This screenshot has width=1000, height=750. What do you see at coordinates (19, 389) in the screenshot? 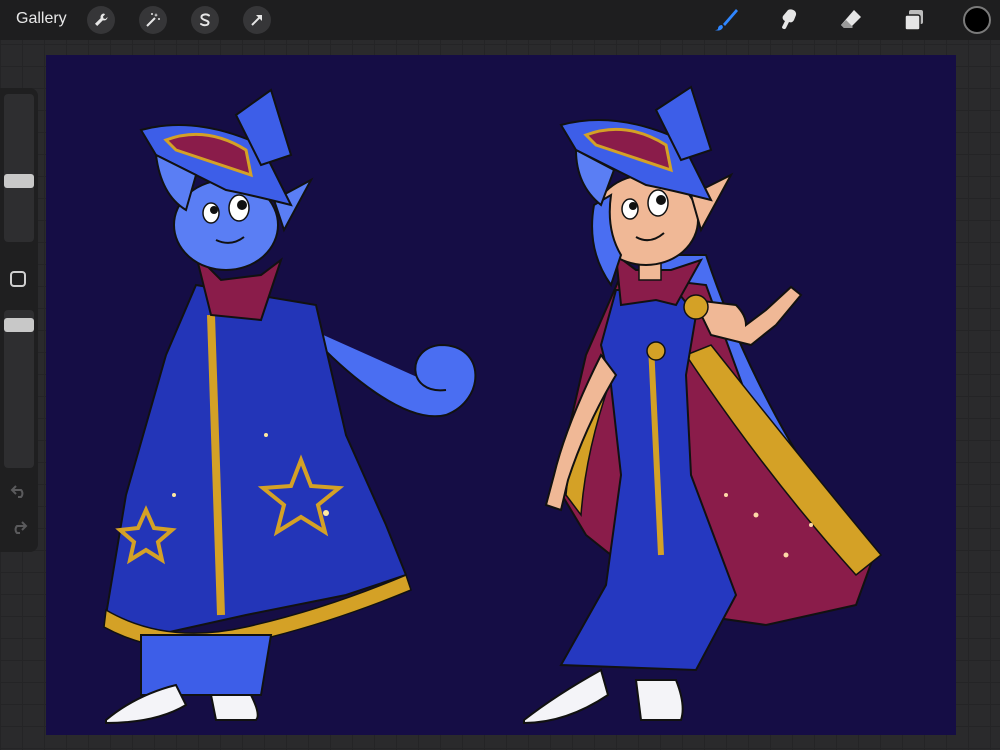
I see `brush-opacity-slider` at bounding box center [19, 389].